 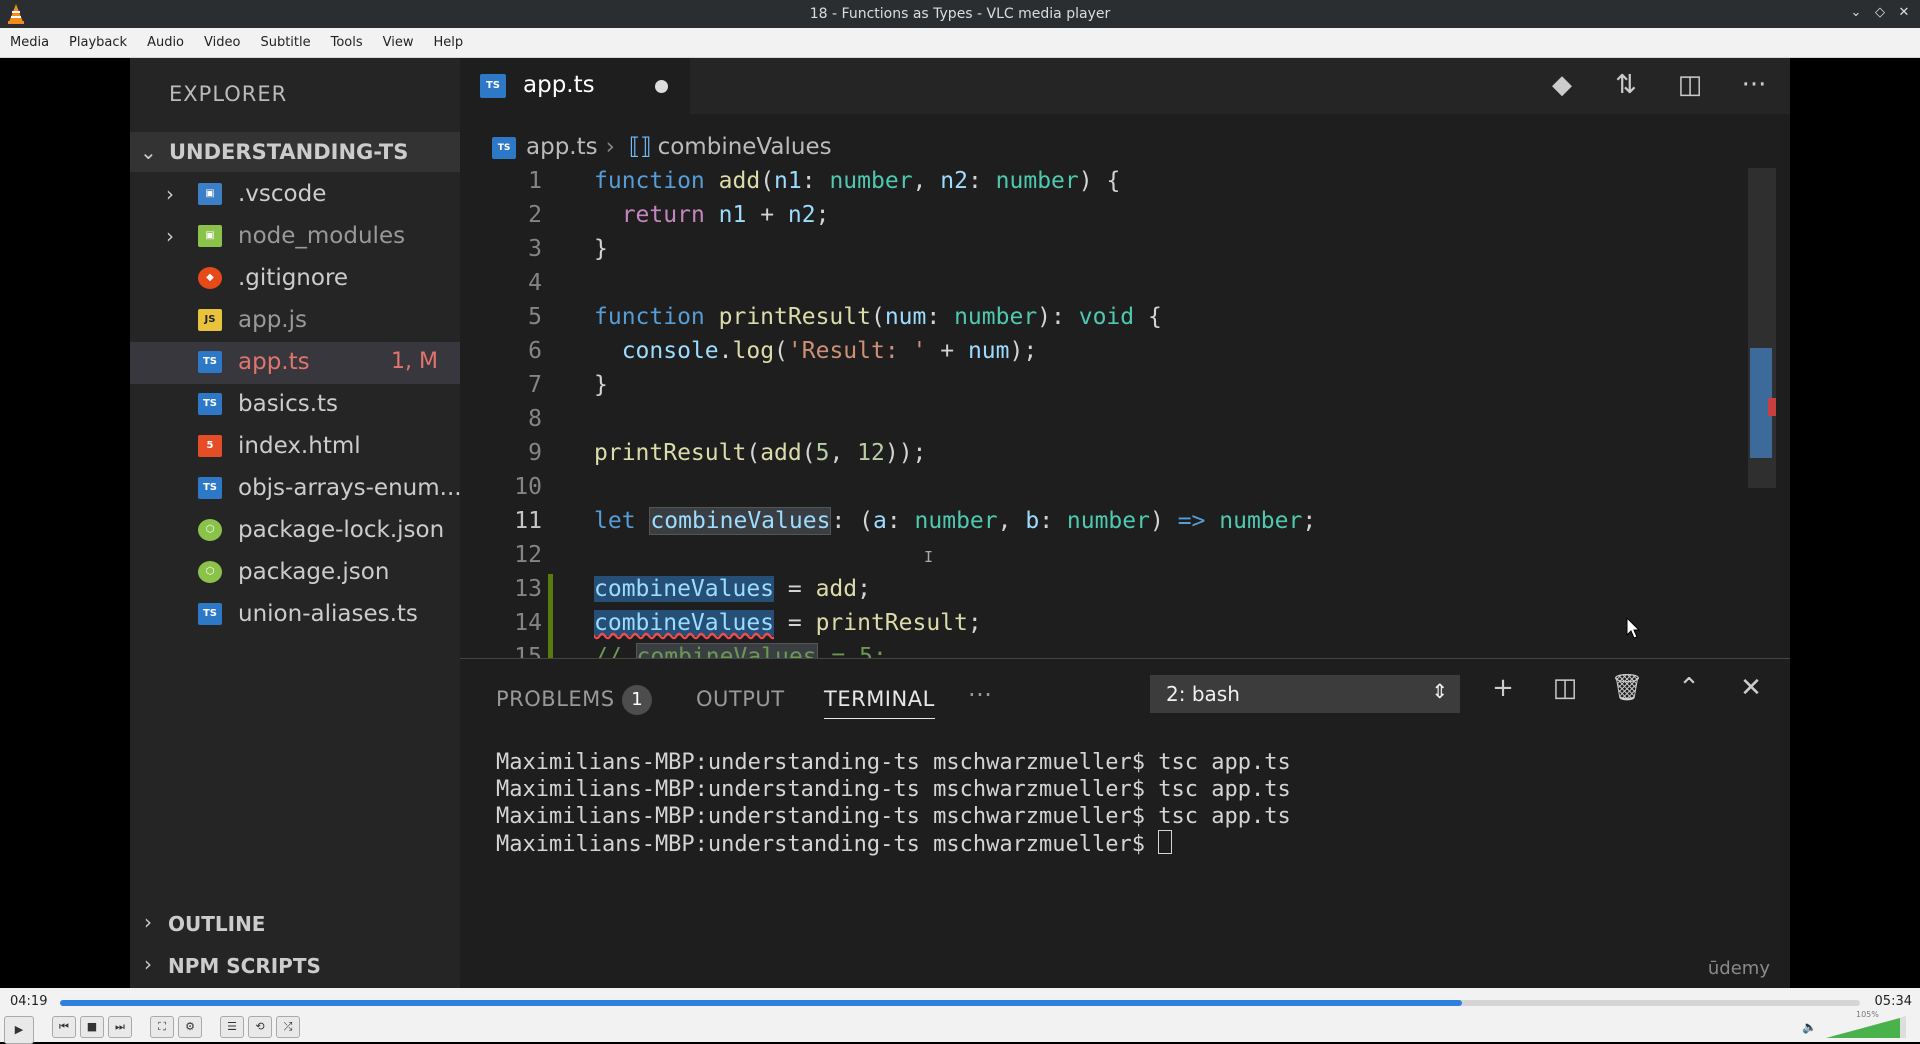 I want to click on file-name: app.ts, so click(x=274, y=362).